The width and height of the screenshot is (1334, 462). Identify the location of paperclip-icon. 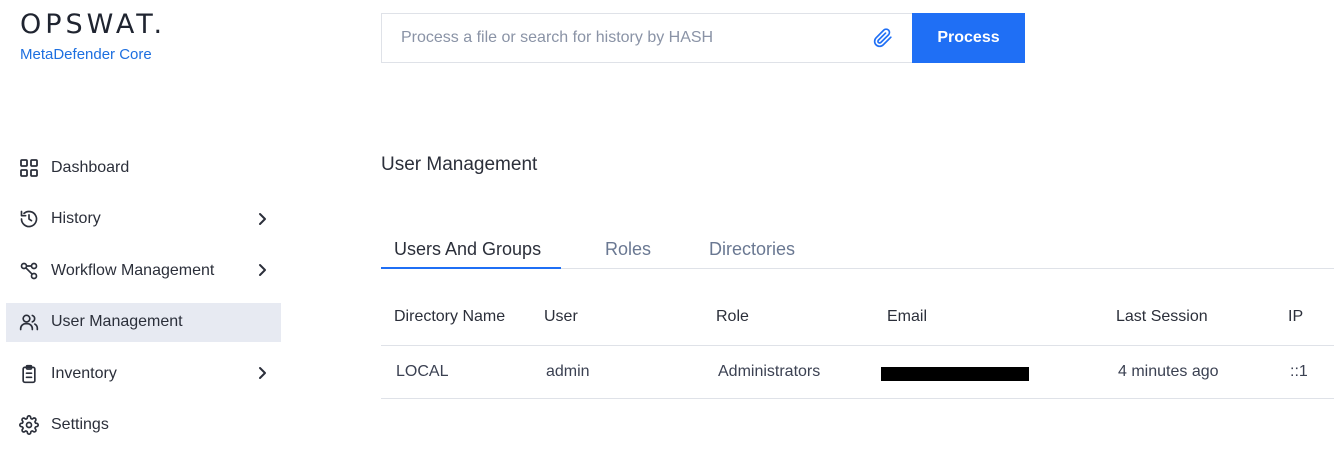
(883, 38).